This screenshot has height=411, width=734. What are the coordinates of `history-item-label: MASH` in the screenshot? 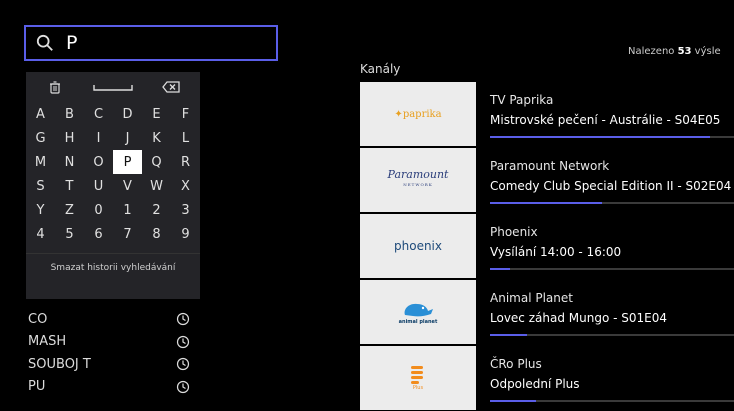 It's located at (47, 341).